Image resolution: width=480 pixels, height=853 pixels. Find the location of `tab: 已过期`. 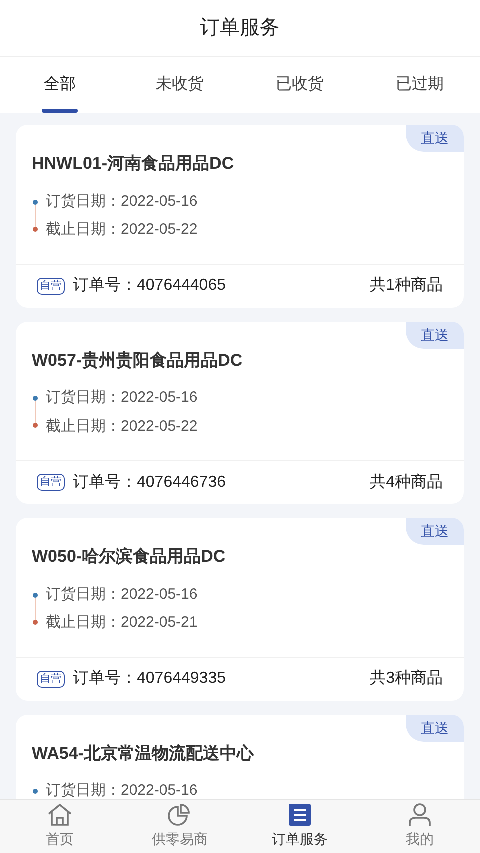

tab: 已过期 is located at coordinates (420, 85).